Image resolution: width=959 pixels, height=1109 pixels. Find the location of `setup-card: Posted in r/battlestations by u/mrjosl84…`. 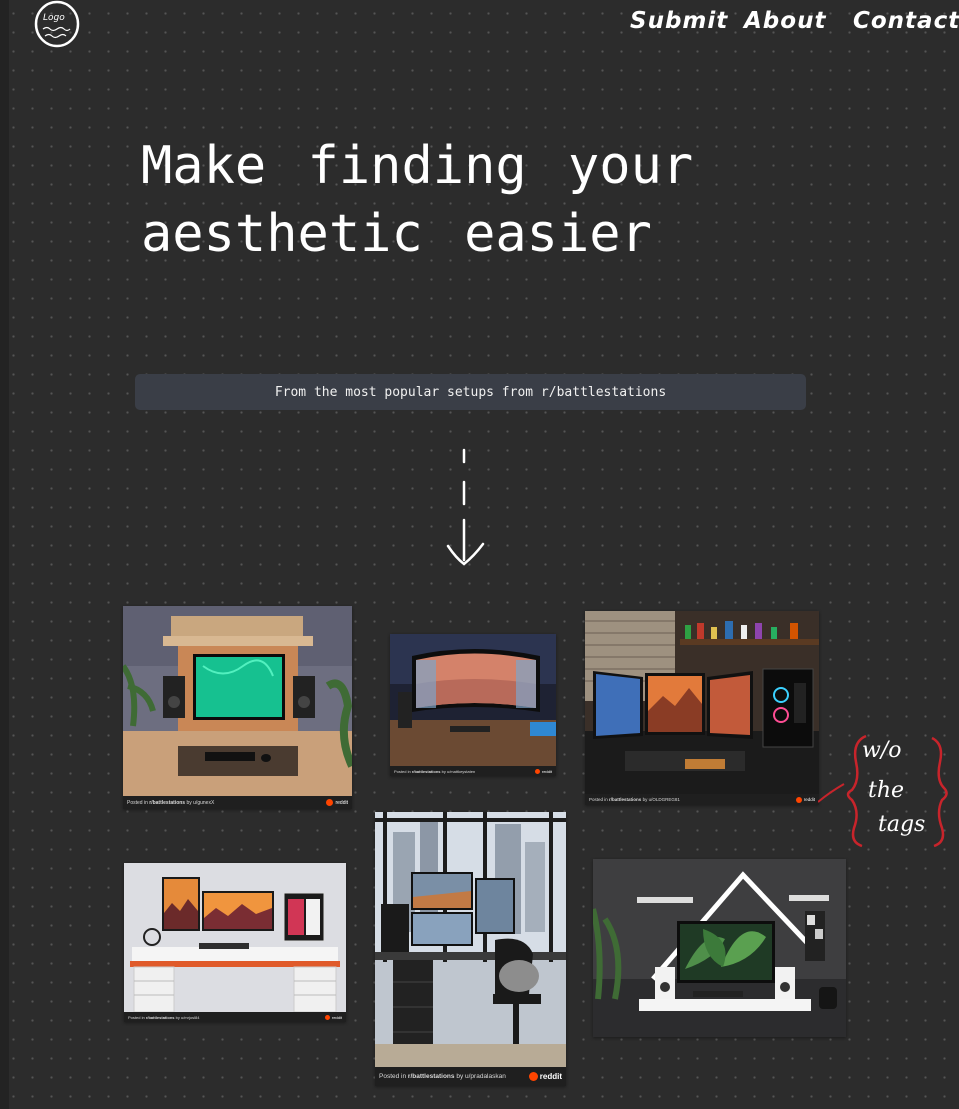

setup-card: Posted in r/battlestations by u/mrjosl84… is located at coordinates (235, 942).